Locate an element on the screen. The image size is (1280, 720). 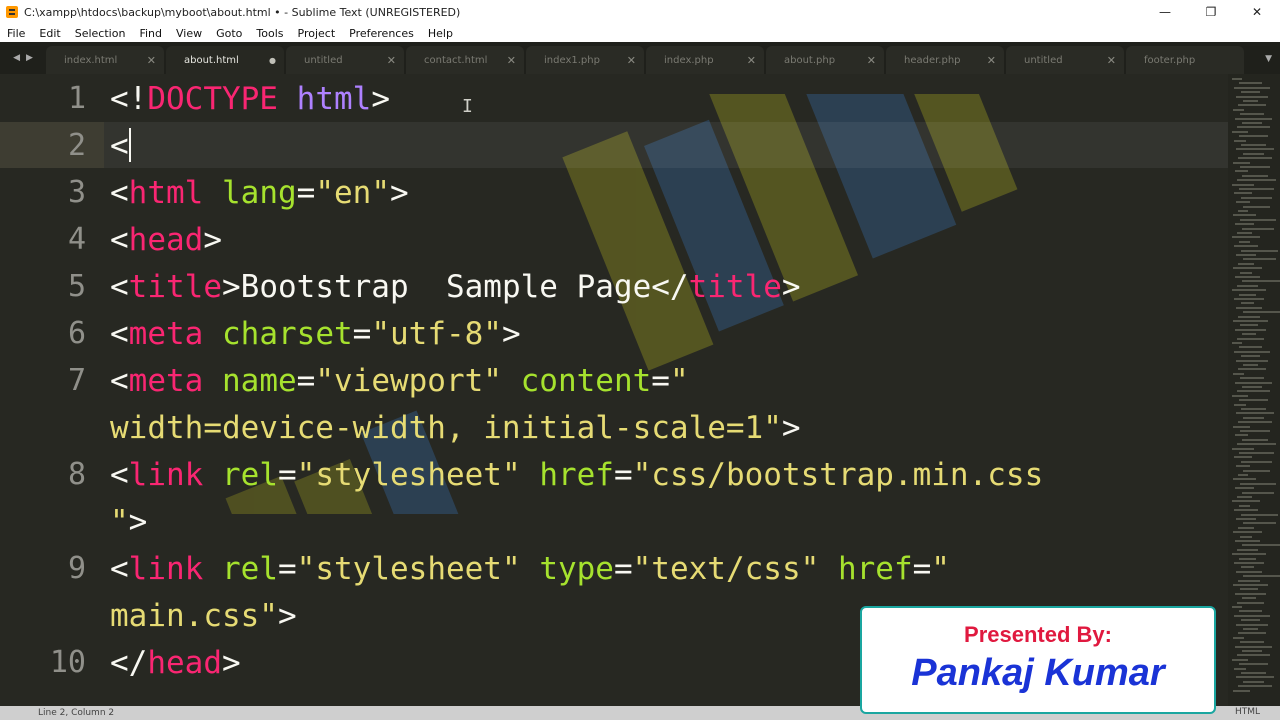
code-token: head is located at coordinates (166, 240).